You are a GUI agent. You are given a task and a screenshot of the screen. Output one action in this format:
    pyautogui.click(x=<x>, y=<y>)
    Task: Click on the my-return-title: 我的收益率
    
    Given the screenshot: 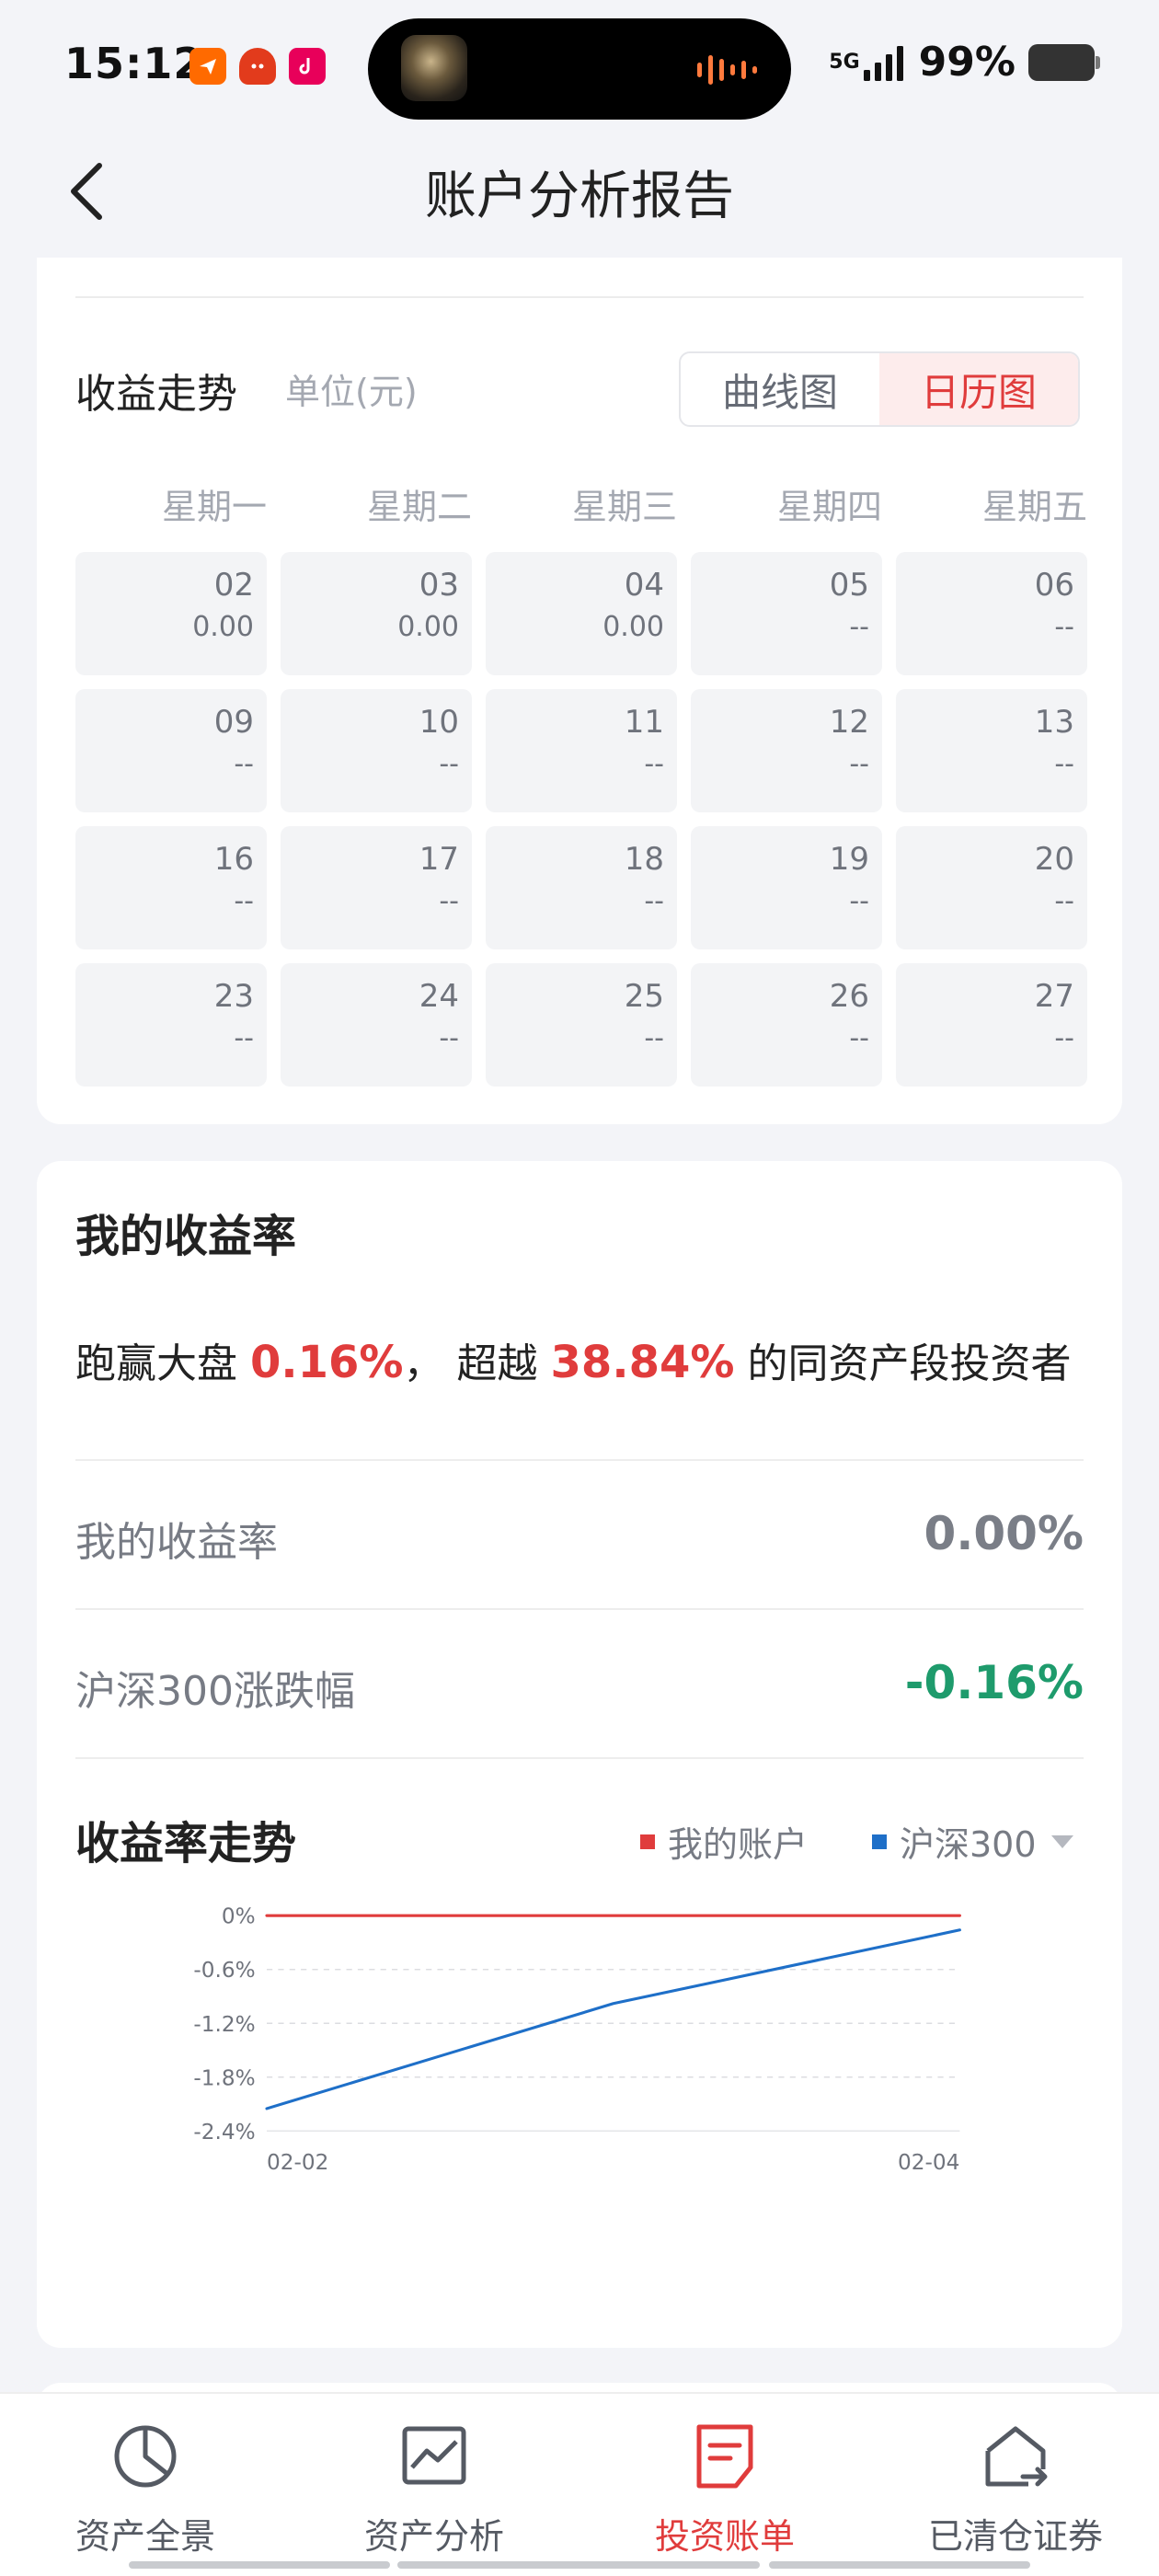 What is the action you would take?
    pyautogui.click(x=186, y=1236)
    